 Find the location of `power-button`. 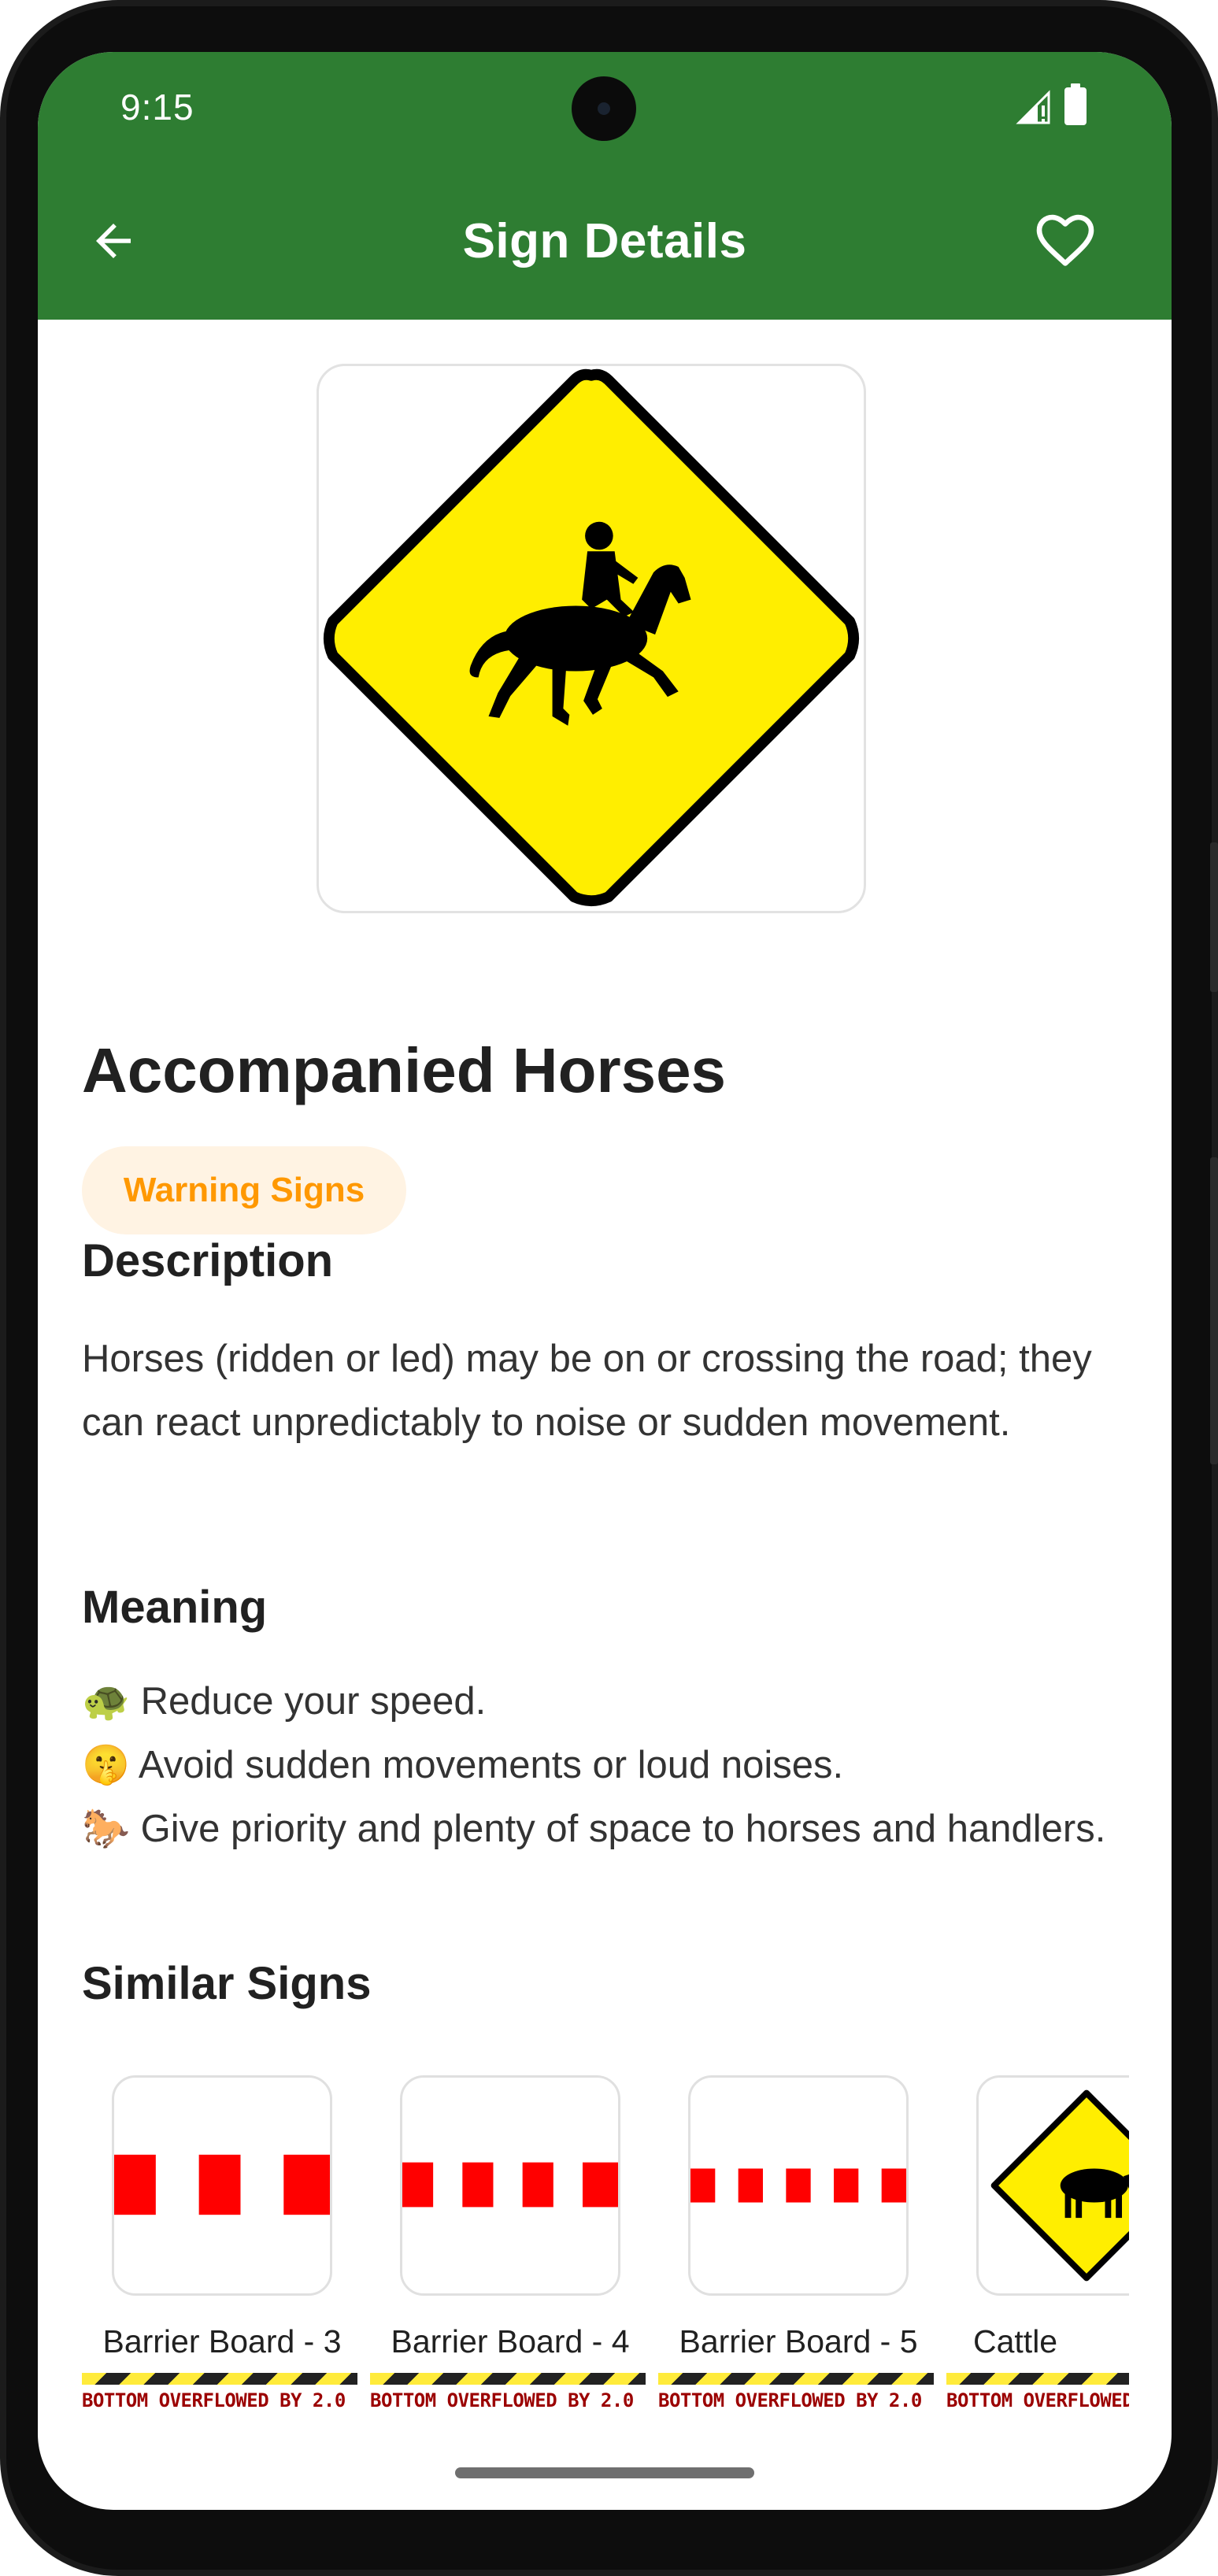

power-button is located at coordinates (1214, 1310).